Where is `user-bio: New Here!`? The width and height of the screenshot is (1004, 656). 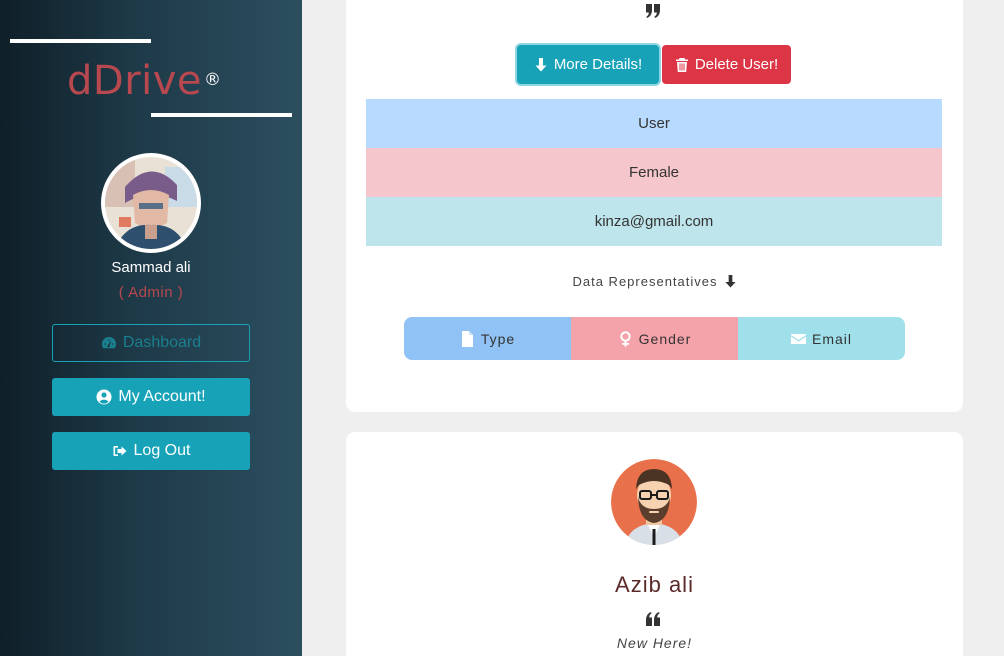
user-bio: New Here! is located at coordinates (654, 643).